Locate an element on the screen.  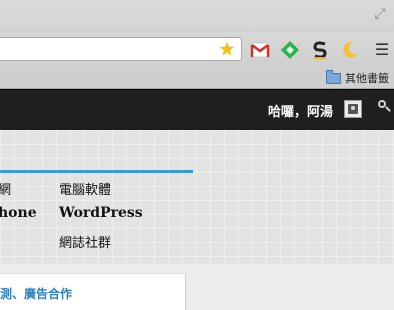
fullscreen-icon: ⤢ is located at coordinates (380, 14).